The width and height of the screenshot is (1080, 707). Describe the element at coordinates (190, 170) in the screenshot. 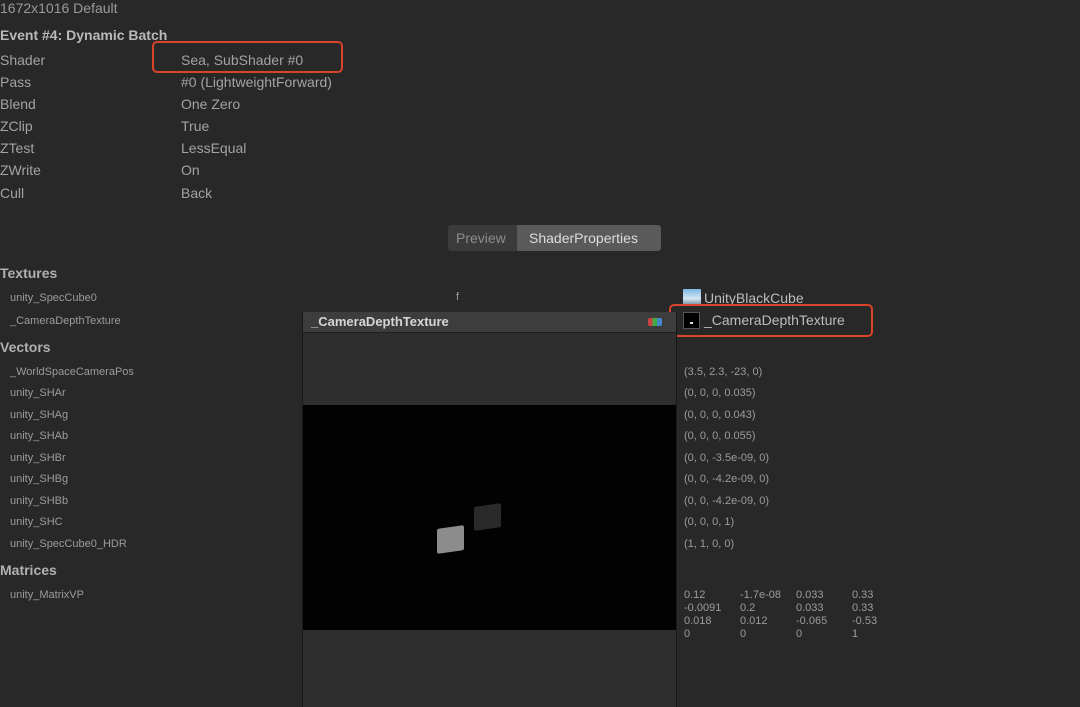

I see `prop-value-zwrite: On` at that location.